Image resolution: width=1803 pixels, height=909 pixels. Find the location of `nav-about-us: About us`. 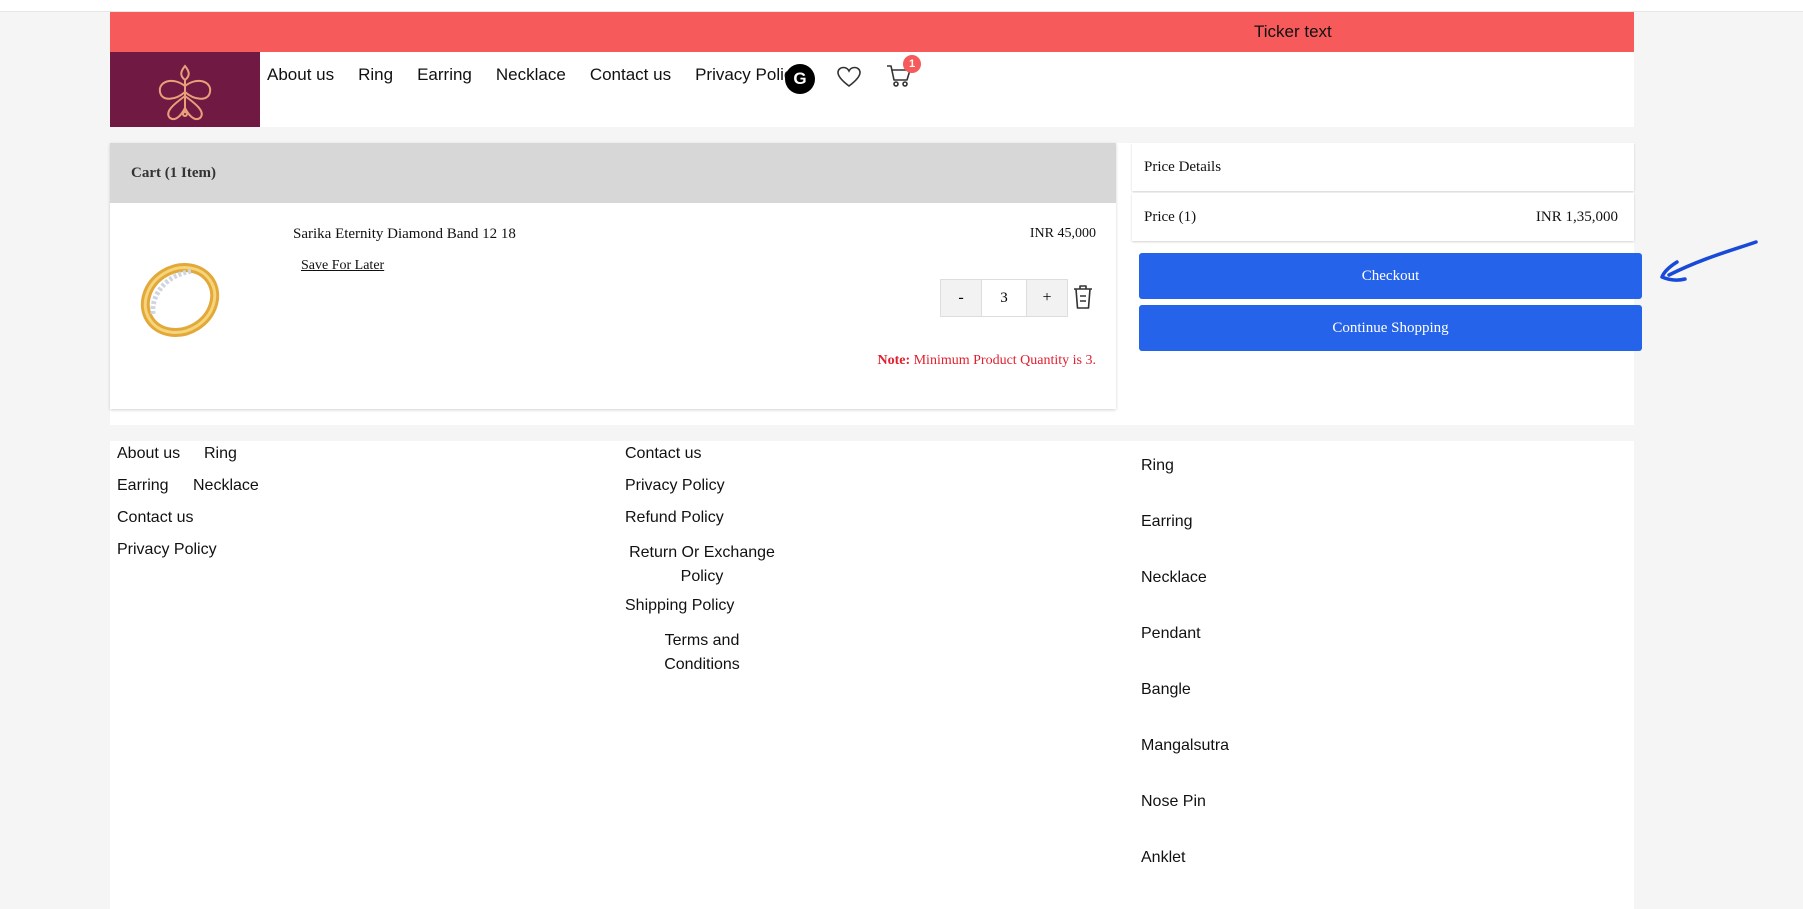

nav-about-us: About us is located at coordinates (300, 75).